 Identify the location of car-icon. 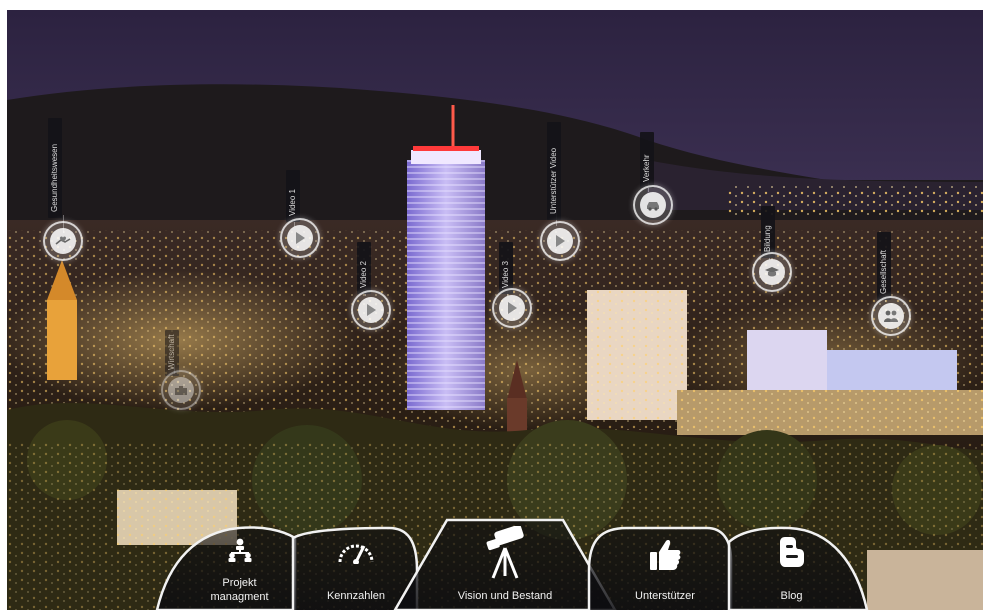
(653, 205).